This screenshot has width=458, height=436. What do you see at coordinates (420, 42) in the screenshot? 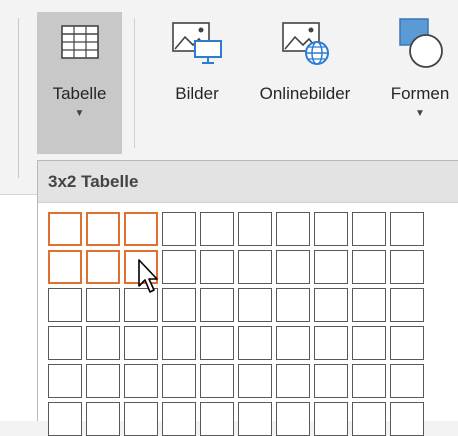
I see `shapes-icon` at bounding box center [420, 42].